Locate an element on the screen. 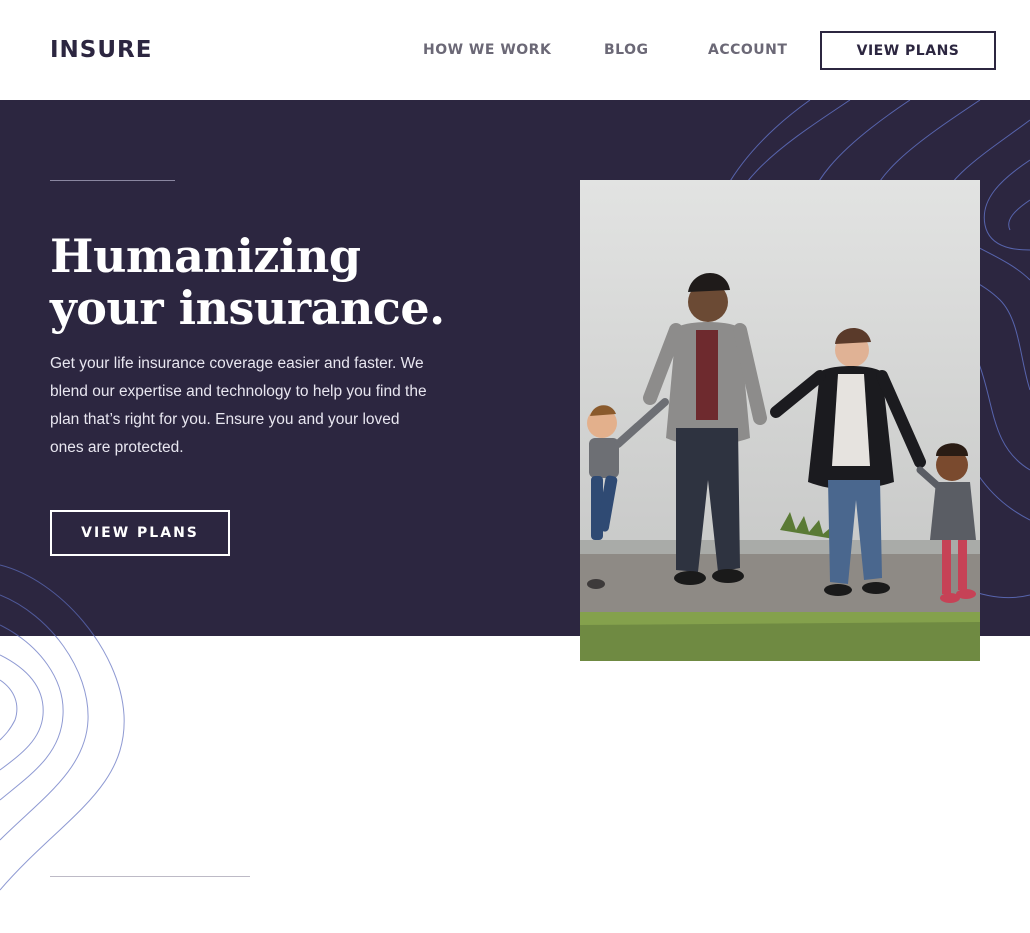  nav-link-blog: BLOG is located at coordinates (626, 50).